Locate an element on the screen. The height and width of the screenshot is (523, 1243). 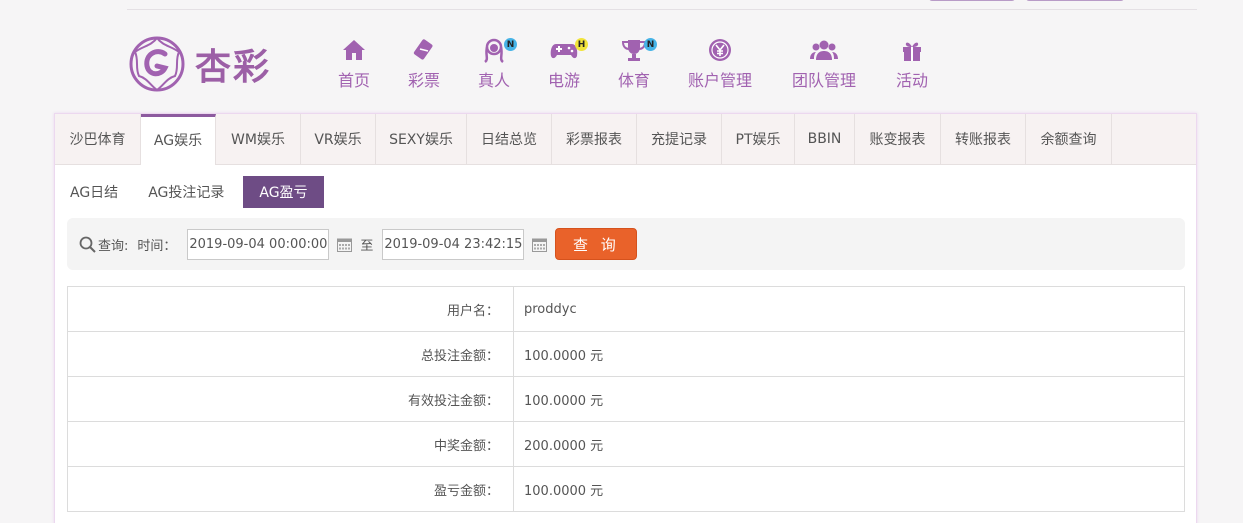
nav-label: 团队管理 is located at coordinates (824, 80).